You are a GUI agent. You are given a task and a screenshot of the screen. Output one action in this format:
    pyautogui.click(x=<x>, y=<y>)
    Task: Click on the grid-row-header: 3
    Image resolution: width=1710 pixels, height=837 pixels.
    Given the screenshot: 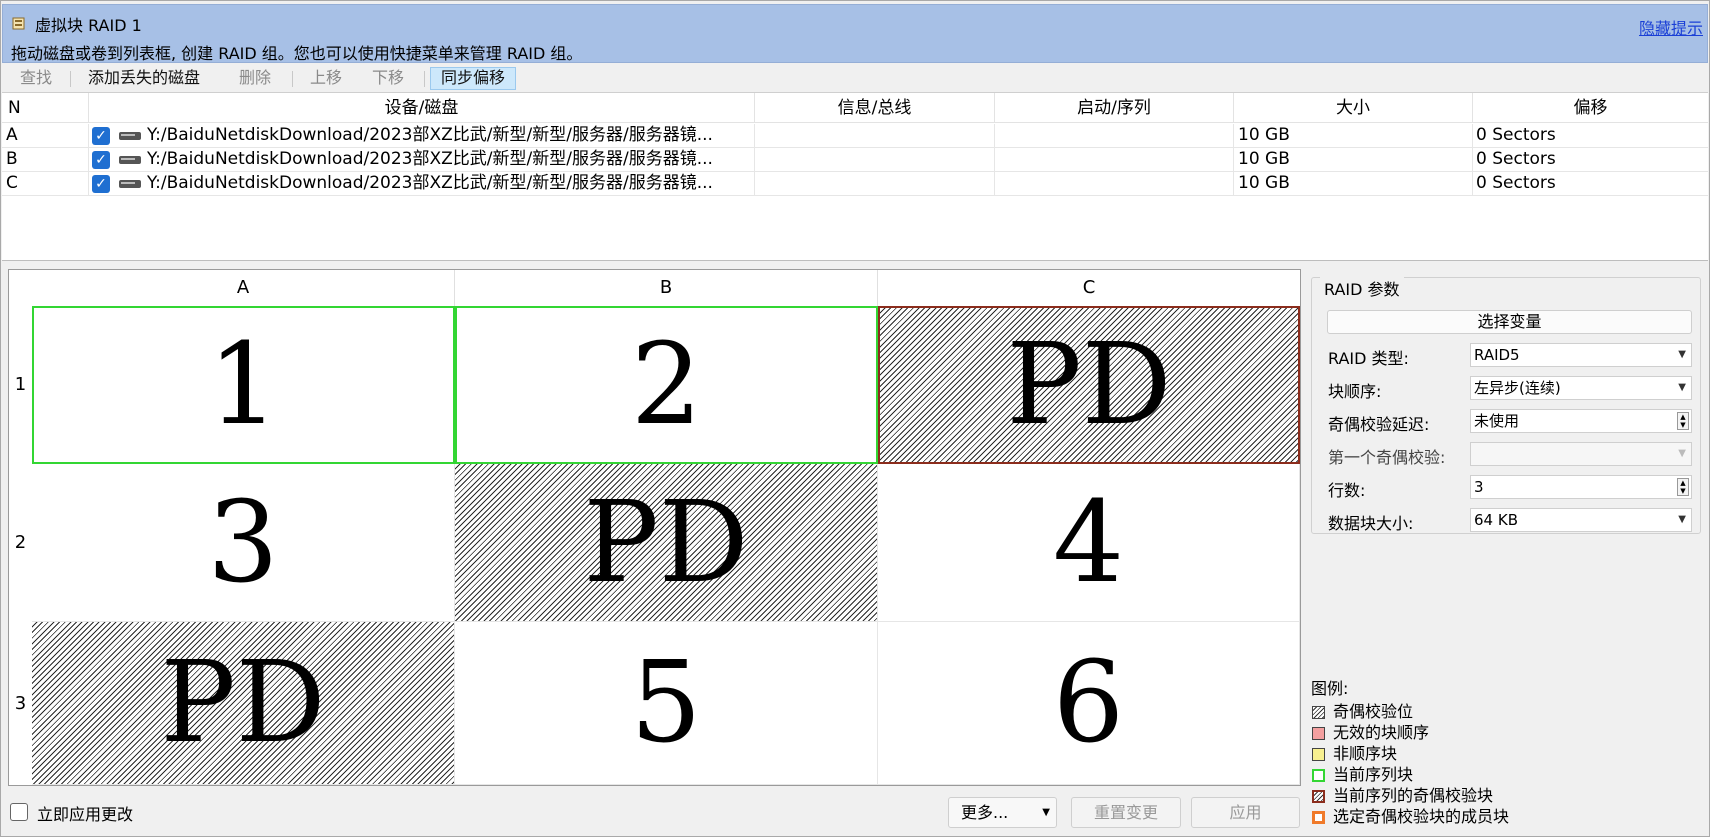 What is the action you would take?
    pyautogui.click(x=20, y=703)
    